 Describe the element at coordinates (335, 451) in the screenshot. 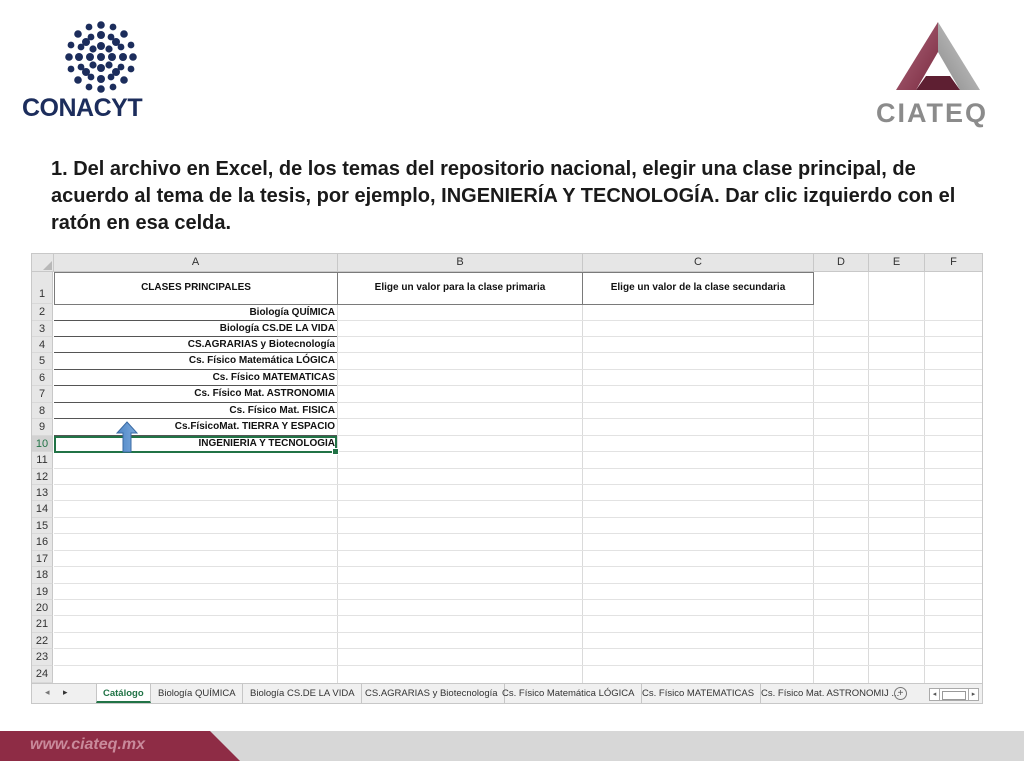

I see `fill-handle` at that location.